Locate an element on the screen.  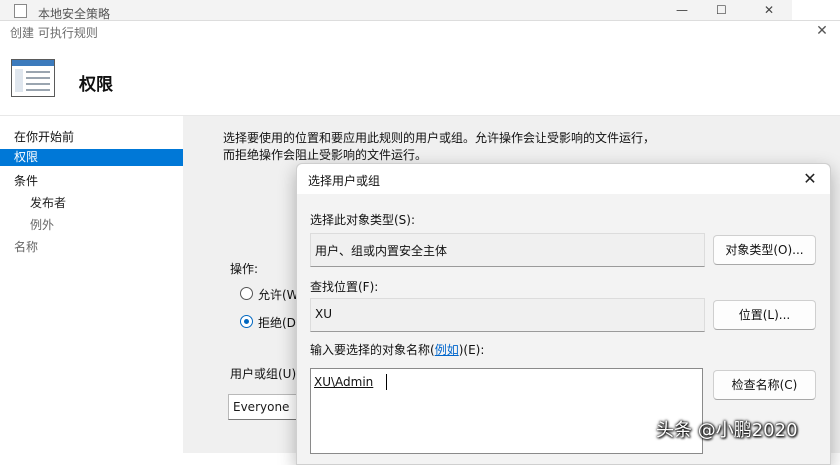
action-label: 操作: is located at coordinates (244, 269).